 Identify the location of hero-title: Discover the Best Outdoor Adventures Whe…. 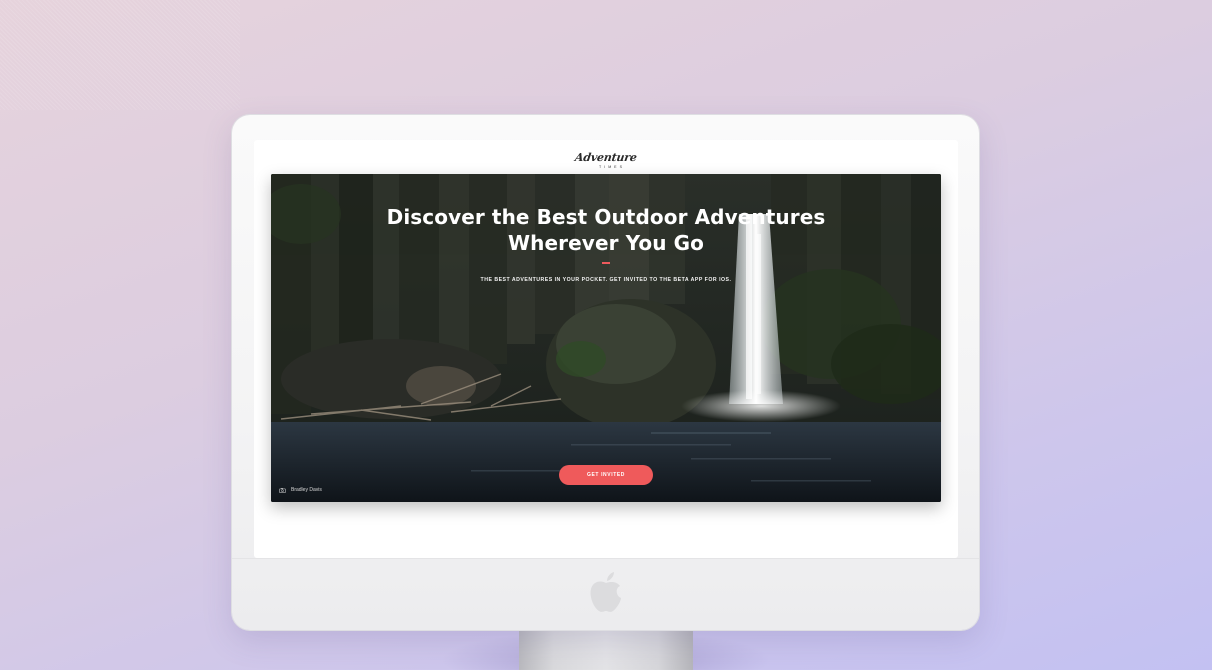
(606, 230).